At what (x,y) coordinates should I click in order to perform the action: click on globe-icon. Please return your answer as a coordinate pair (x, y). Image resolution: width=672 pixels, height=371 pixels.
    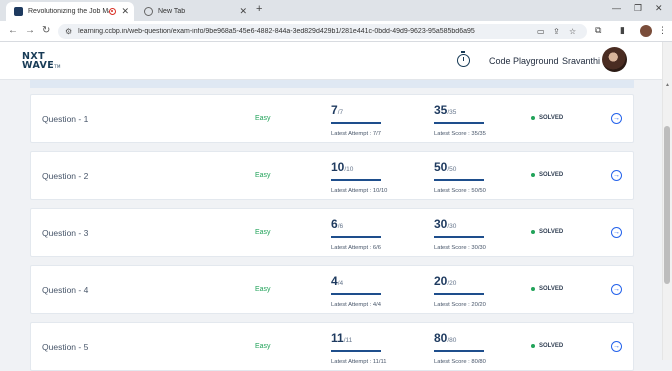
    Looking at the image, I should click on (148, 11).